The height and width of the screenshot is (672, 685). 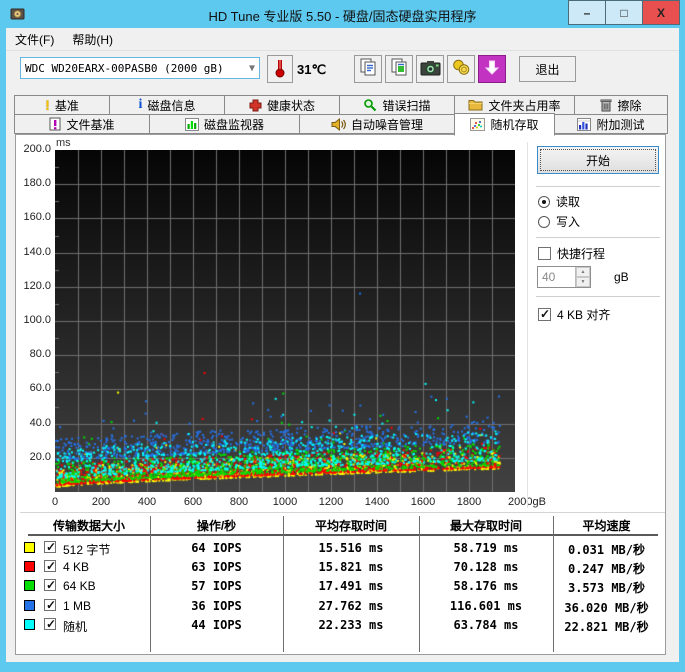 I want to click on y-tick-label: 20.0, so click(x=40, y=456).